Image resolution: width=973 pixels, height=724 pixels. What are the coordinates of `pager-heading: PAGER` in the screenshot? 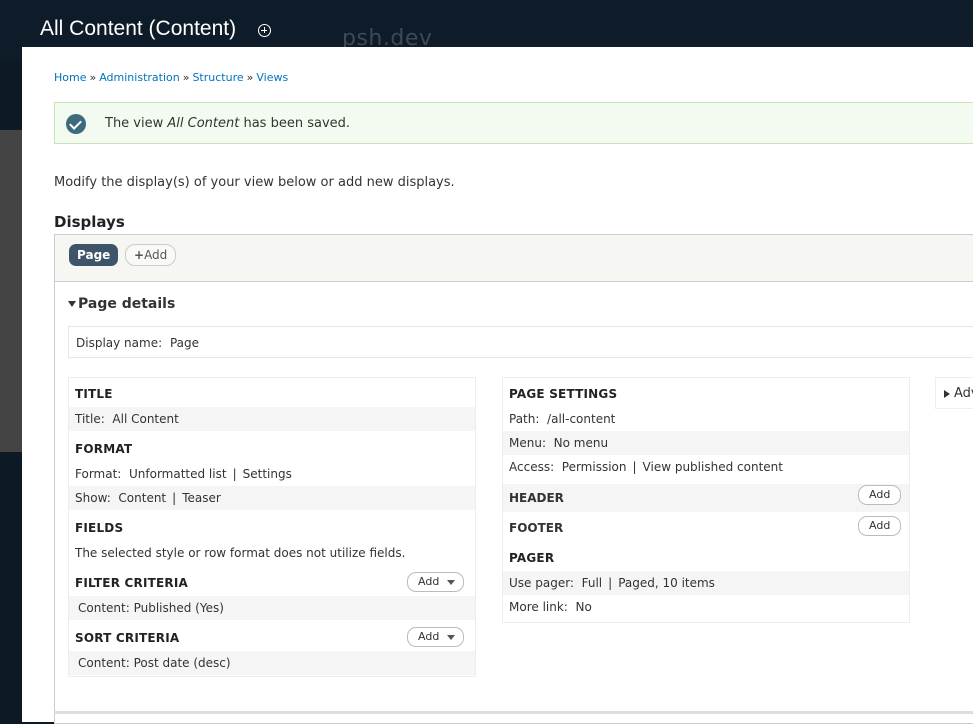 It's located at (532, 558).